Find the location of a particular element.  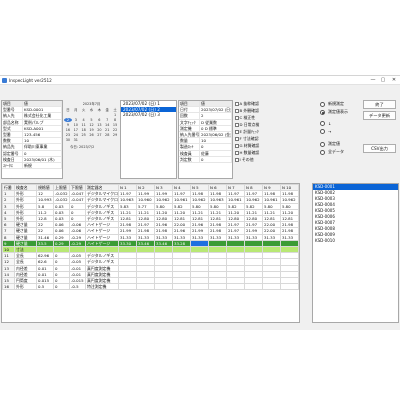

csv-export-button: CSV出力 is located at coordinates (379, 148).